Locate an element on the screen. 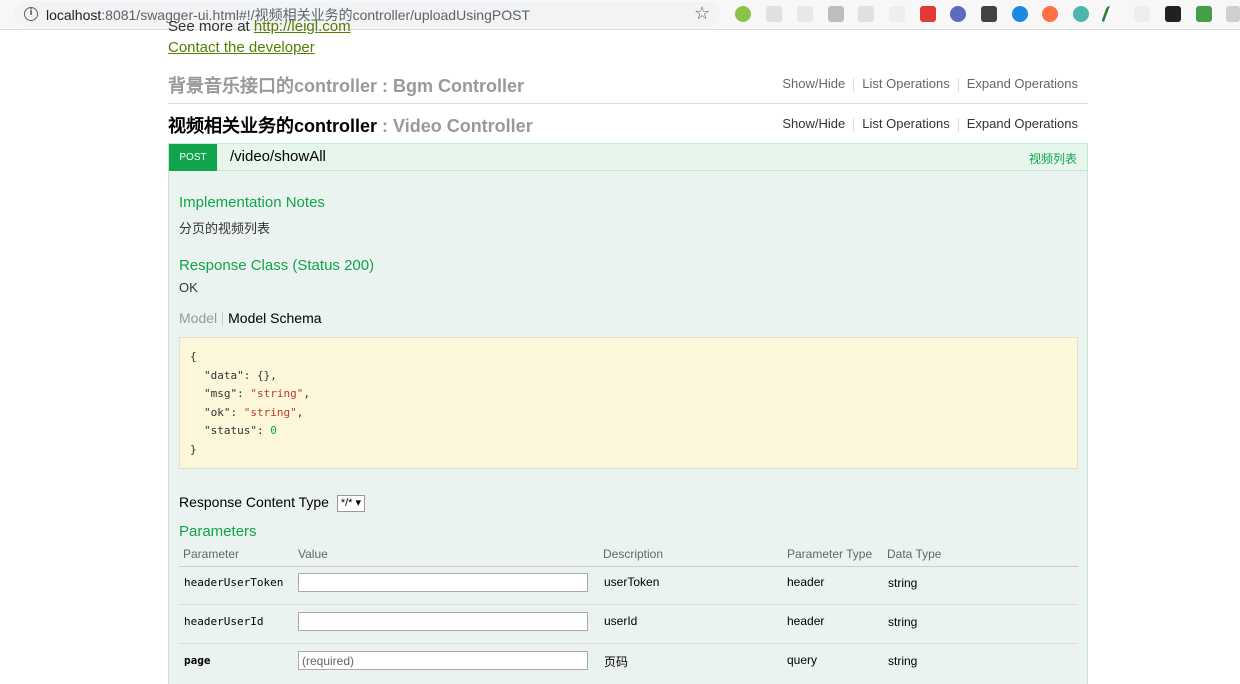  tab-model-schema: Model Schema is located at coordinates (274, 318).